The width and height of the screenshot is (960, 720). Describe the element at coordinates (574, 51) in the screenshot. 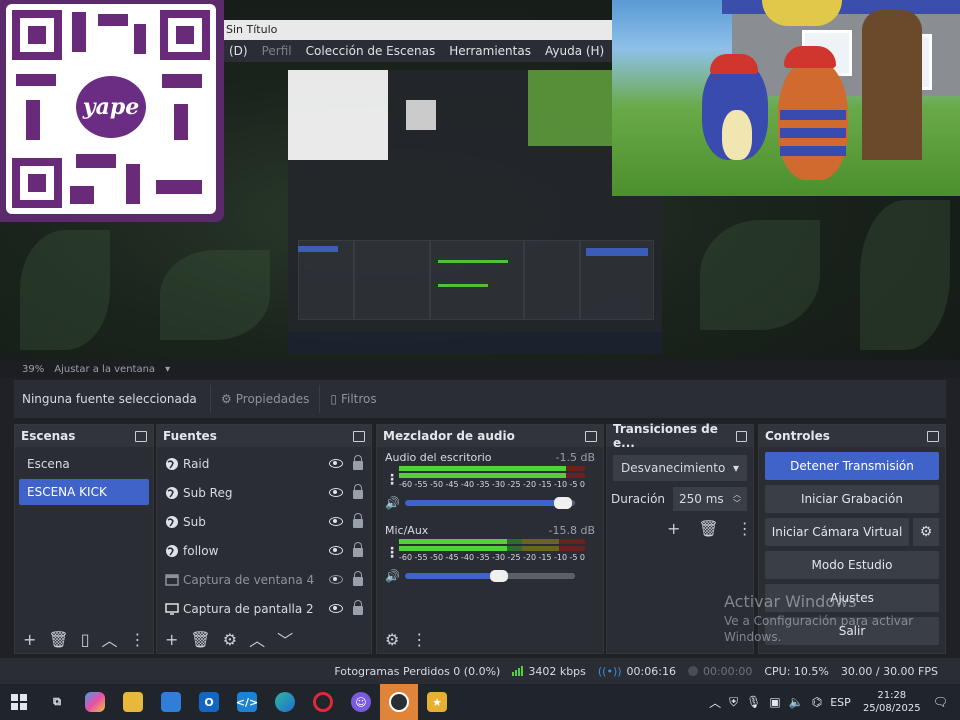

I see `menu-item-help: Ayuda (H)` at that location.